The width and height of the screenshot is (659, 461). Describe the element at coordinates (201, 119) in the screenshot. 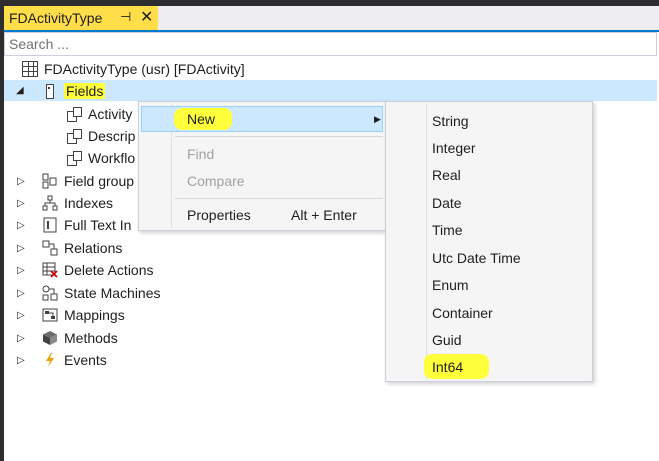

I see `menu-item-new-label: New` at that location.